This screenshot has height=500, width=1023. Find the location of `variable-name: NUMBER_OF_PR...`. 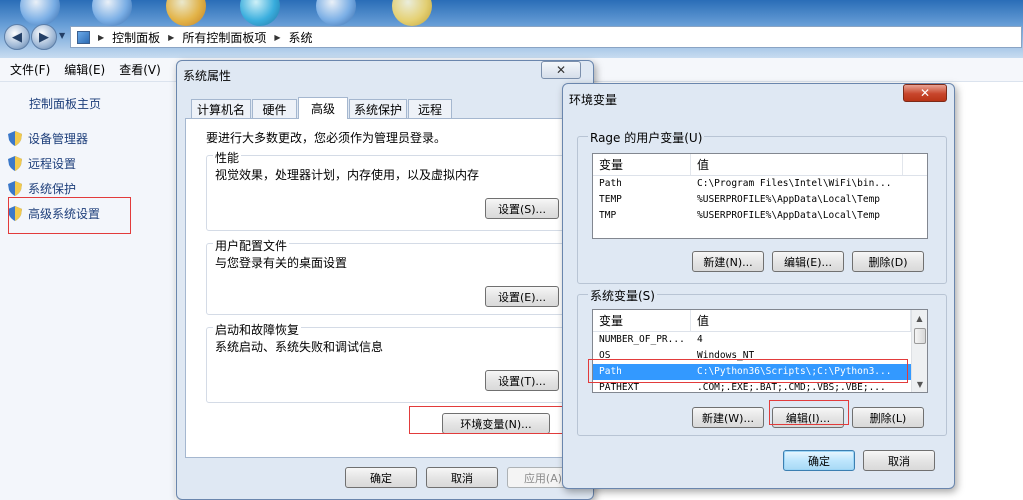

variable-name: NUMBER_OF_PR... is located at coordinates (642, 339).